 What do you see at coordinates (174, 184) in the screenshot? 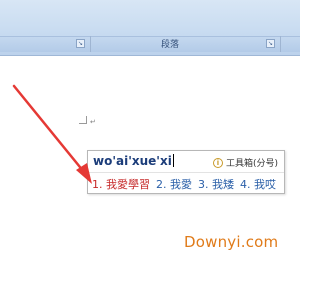
I see `ime-candidate-2: 2. 我愛` at bounding box center [174, 184].